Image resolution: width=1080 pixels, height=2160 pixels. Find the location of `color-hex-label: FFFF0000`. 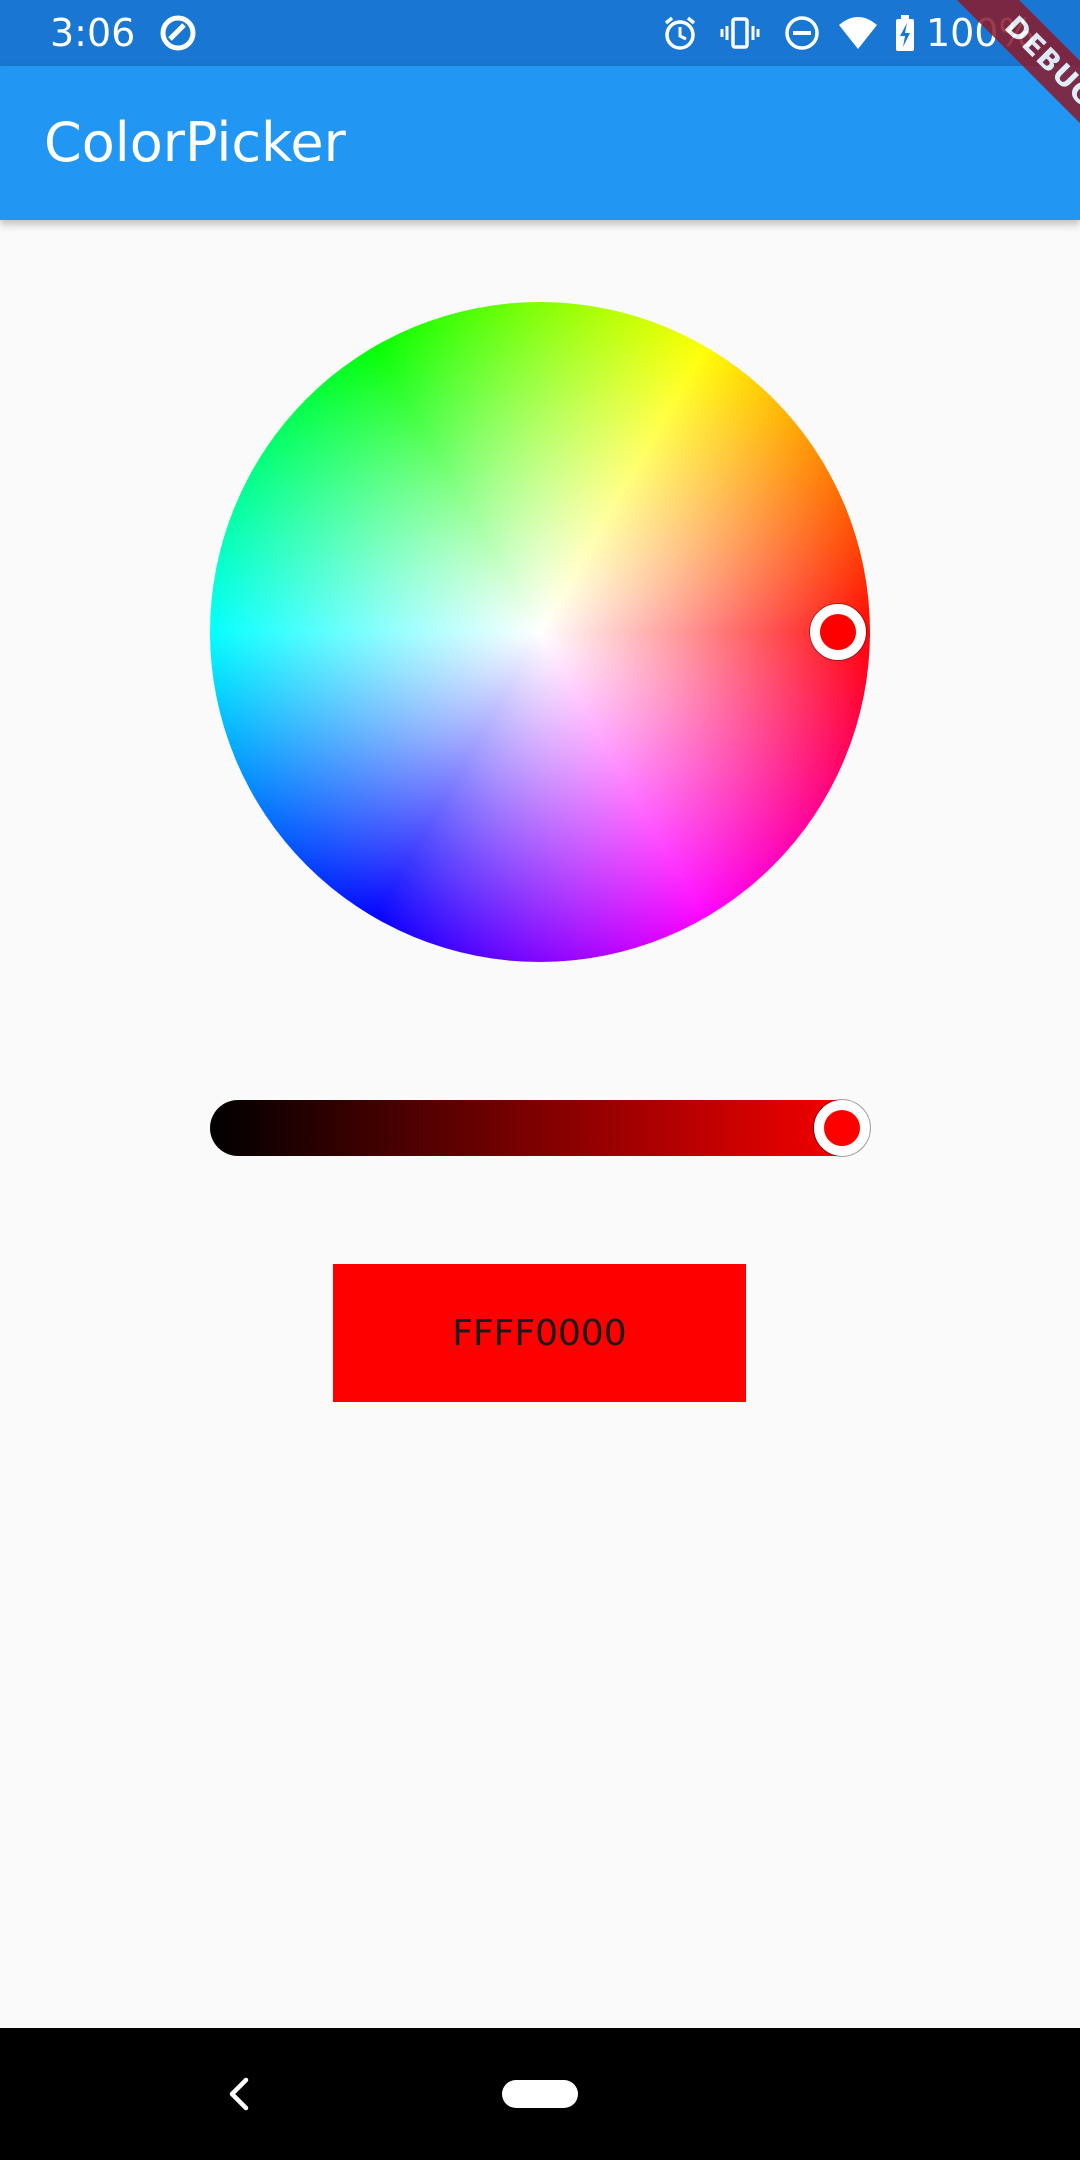

color-hex-label: FFFF0000 is located at coordinates (539, 1333).